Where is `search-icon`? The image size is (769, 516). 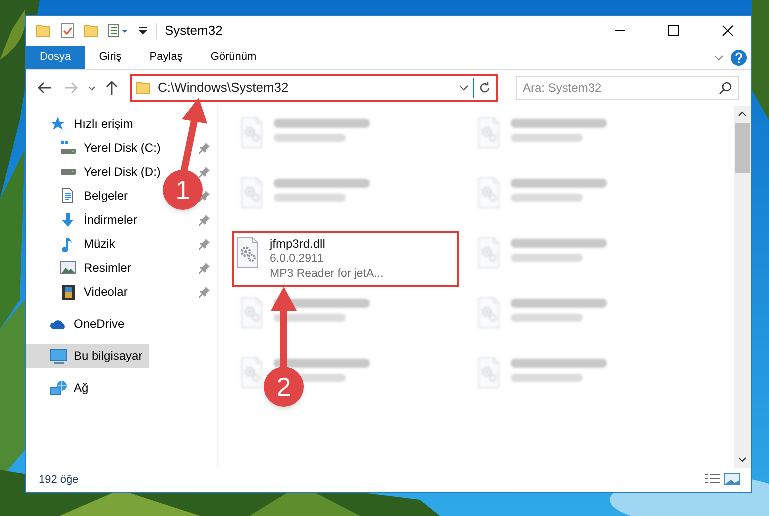 search-icon is located at coordinates (726, 88).